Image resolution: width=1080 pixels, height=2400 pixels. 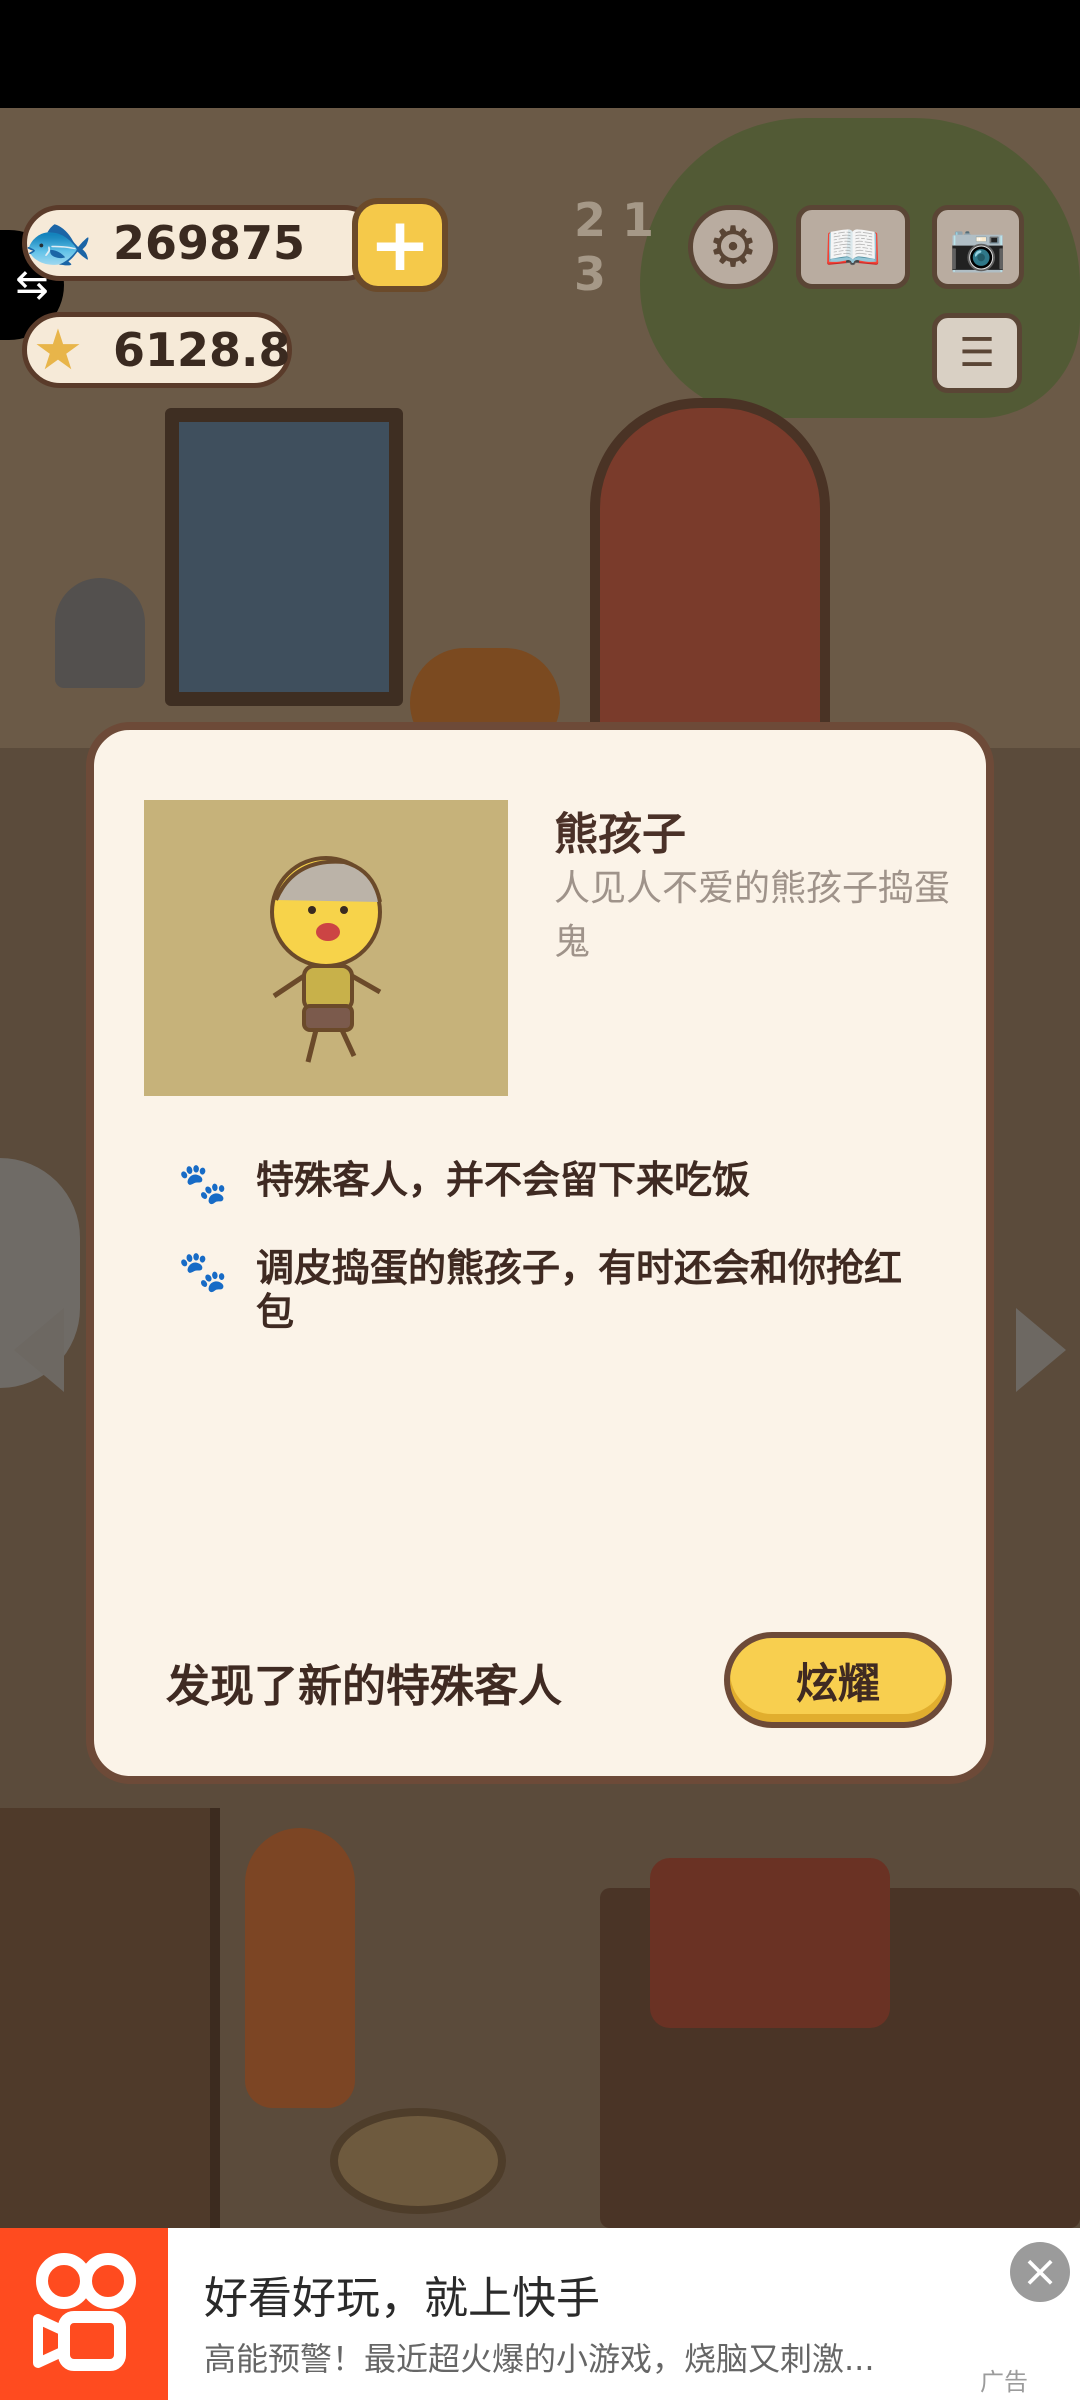 What do you see at coordinates (364, 1686) in the screenshot?
I see `discover-message: 发现了新的特殊客人` at bounding box center [364, 1686].